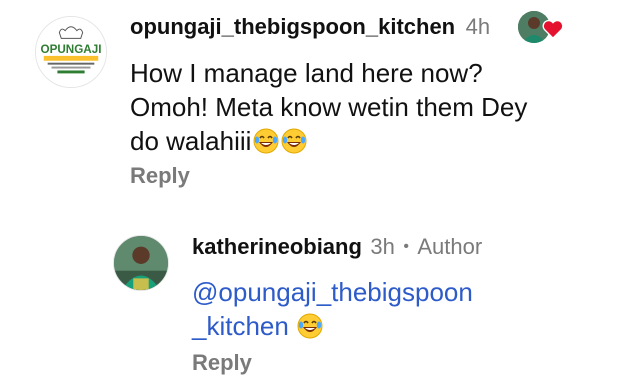  Describe the element at coordinates (450, 246) in the screenshot. I see `author-badge: Author` at that location.